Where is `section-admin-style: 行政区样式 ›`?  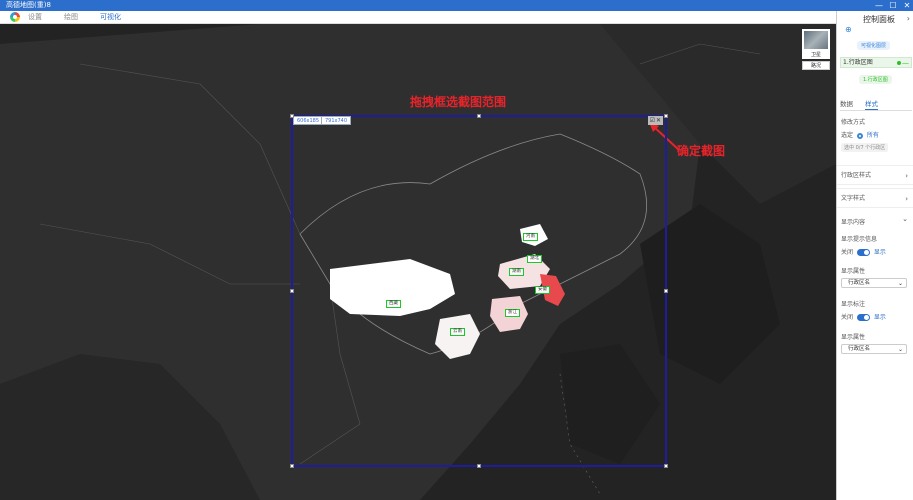 section-admin-style: 行政区样式 › is located at coordinates (875, 175).